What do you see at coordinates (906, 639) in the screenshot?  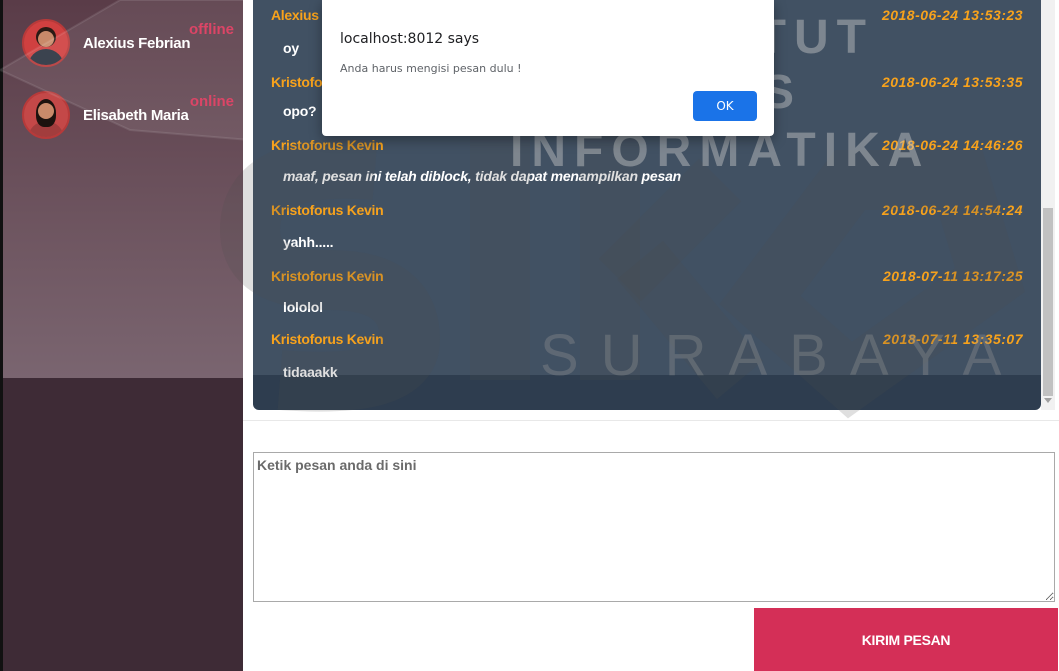 I see `send-message-button: KIRIM PESAN` at bounding box center [906, 639].